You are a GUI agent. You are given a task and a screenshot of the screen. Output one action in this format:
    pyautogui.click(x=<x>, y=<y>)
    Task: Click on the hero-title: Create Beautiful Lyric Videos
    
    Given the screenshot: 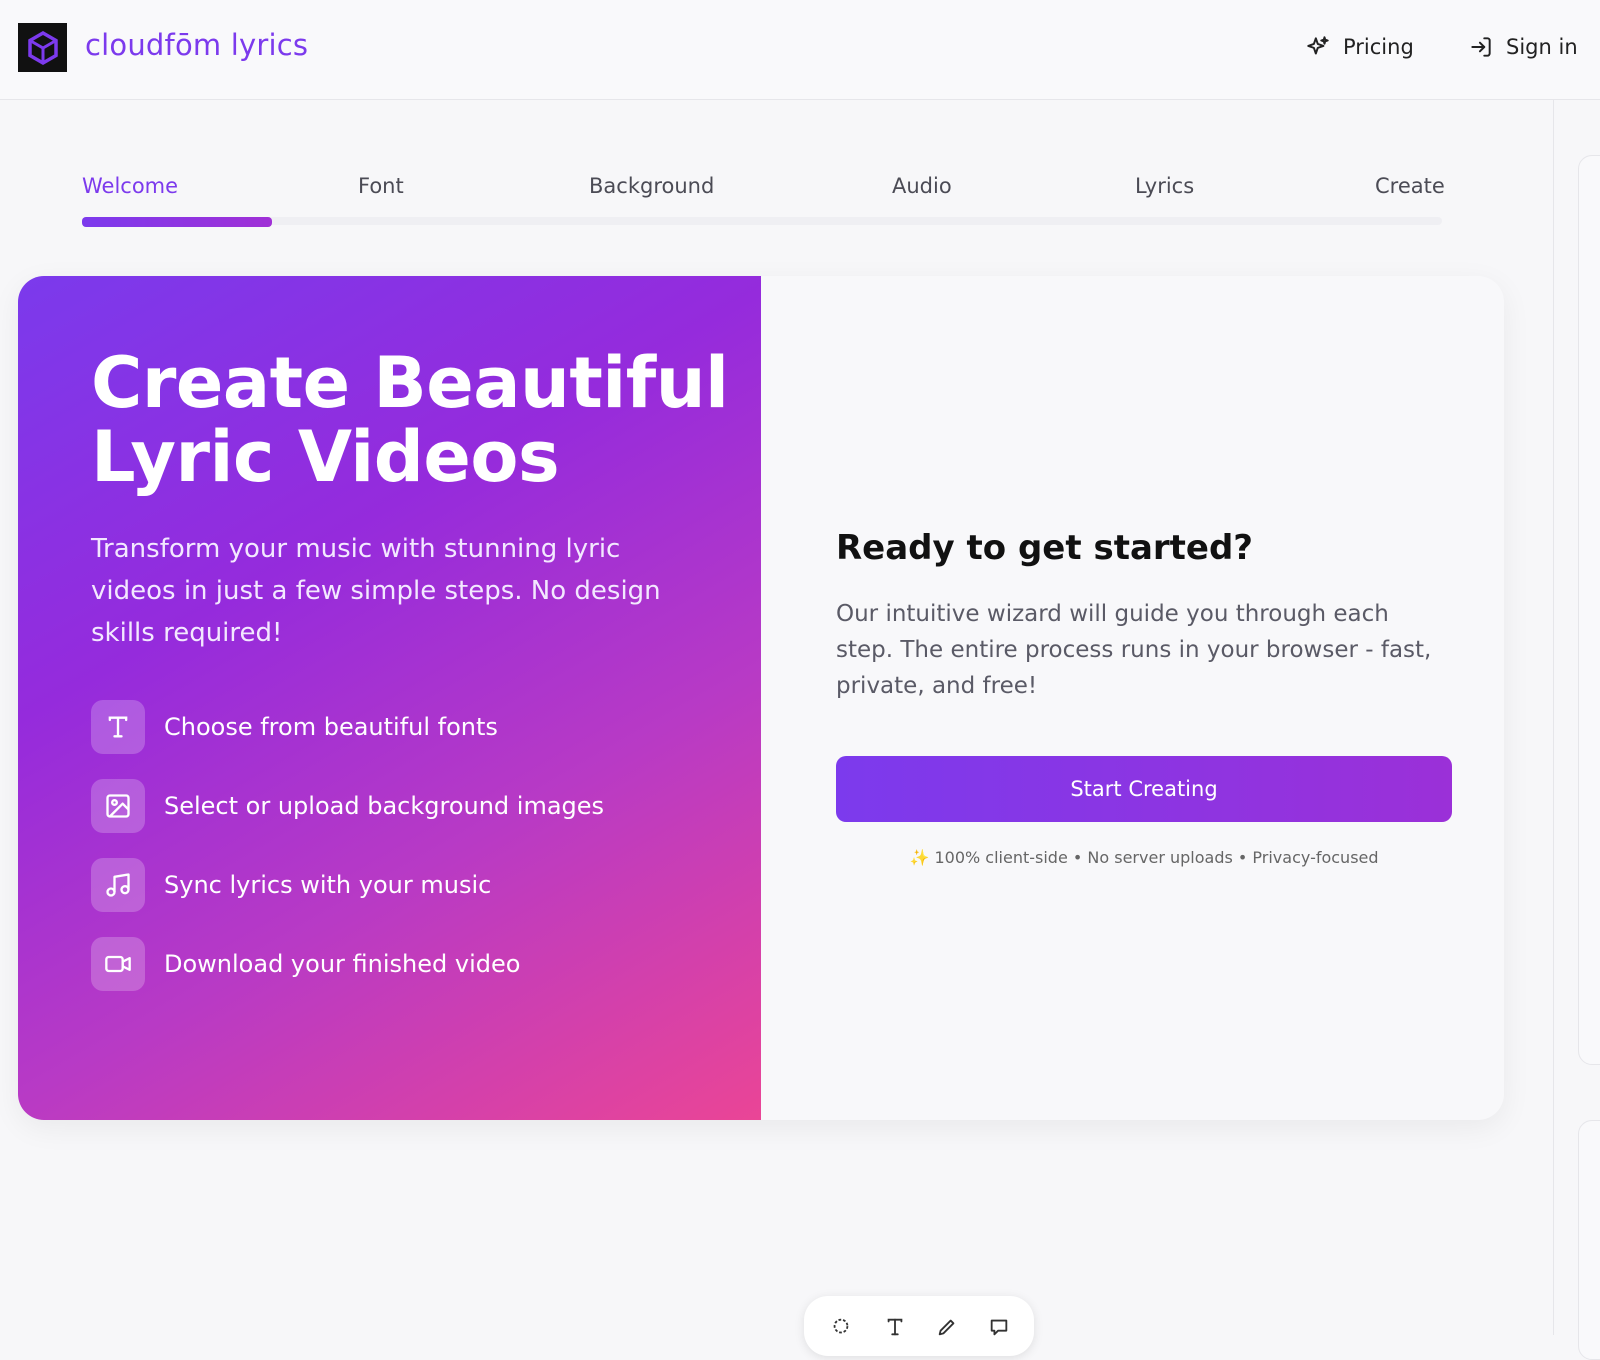 What is the action you would take?
    pyautogui.click(x=411, y=420)
    